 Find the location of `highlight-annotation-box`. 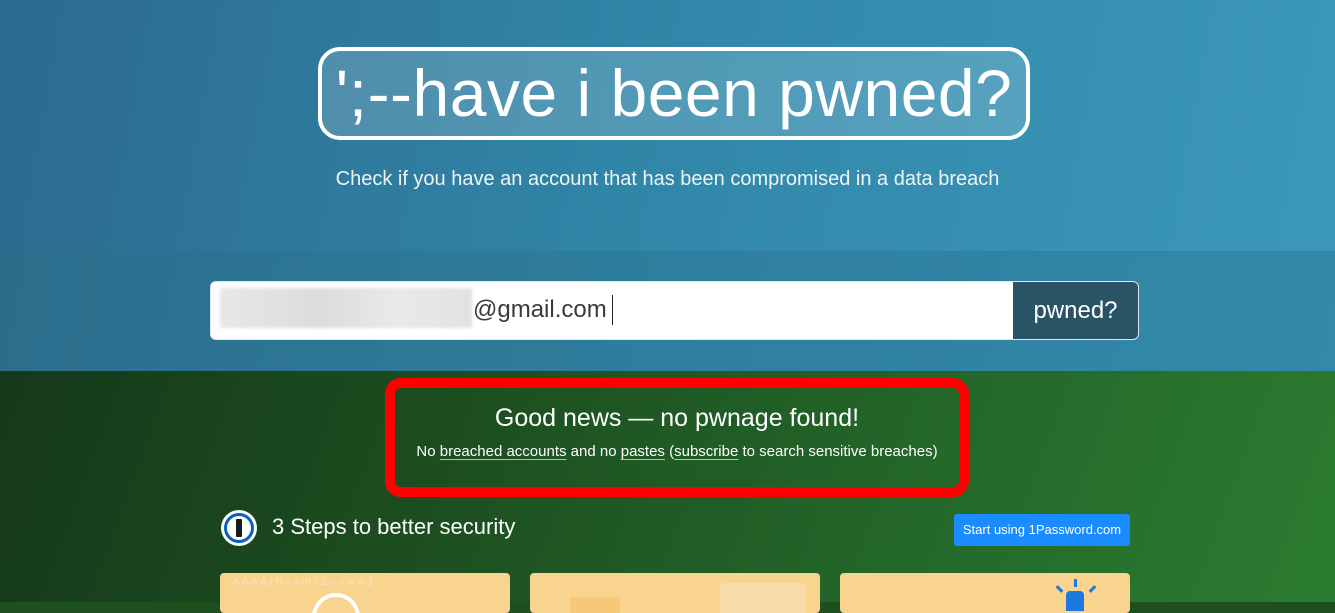

highlight-annotation-box is located at coordinates (677, 437).